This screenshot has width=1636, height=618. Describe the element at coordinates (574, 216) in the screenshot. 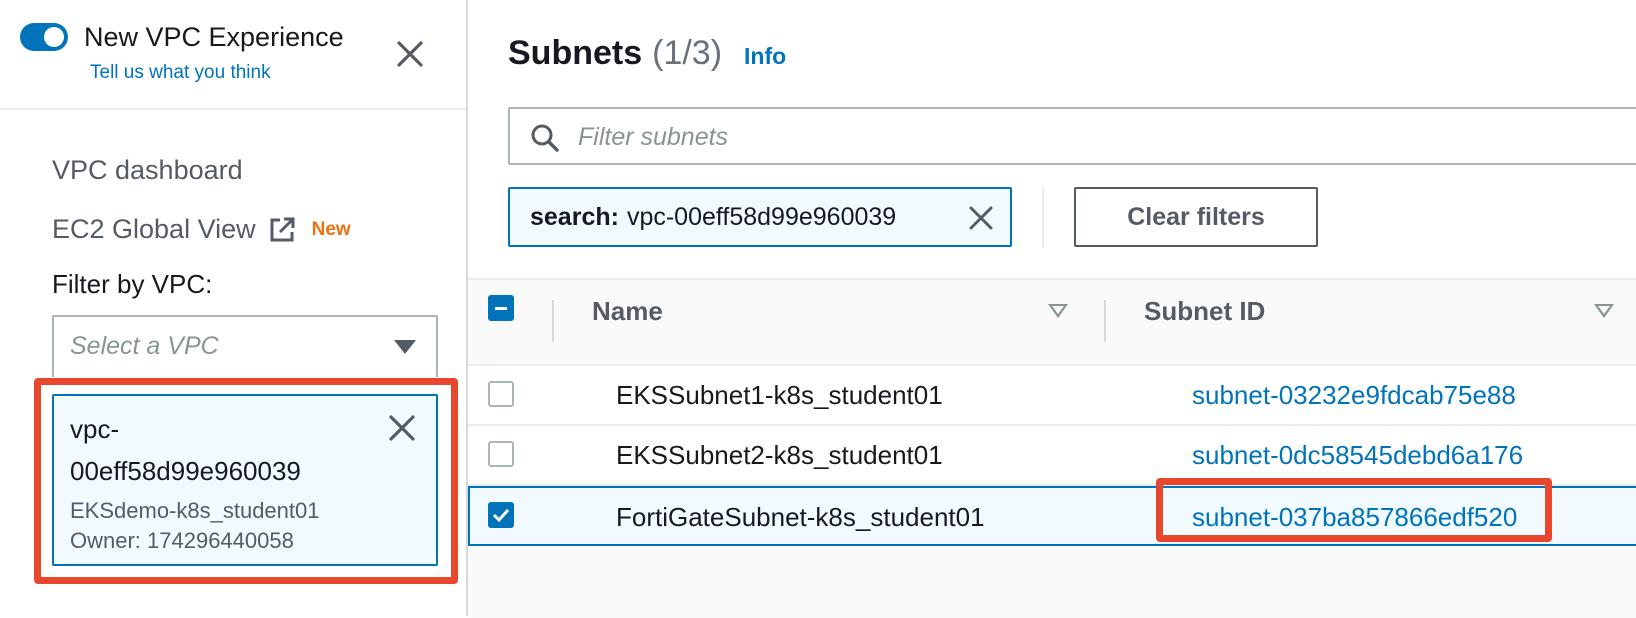

I see `filter-token-key: search:` at that location.